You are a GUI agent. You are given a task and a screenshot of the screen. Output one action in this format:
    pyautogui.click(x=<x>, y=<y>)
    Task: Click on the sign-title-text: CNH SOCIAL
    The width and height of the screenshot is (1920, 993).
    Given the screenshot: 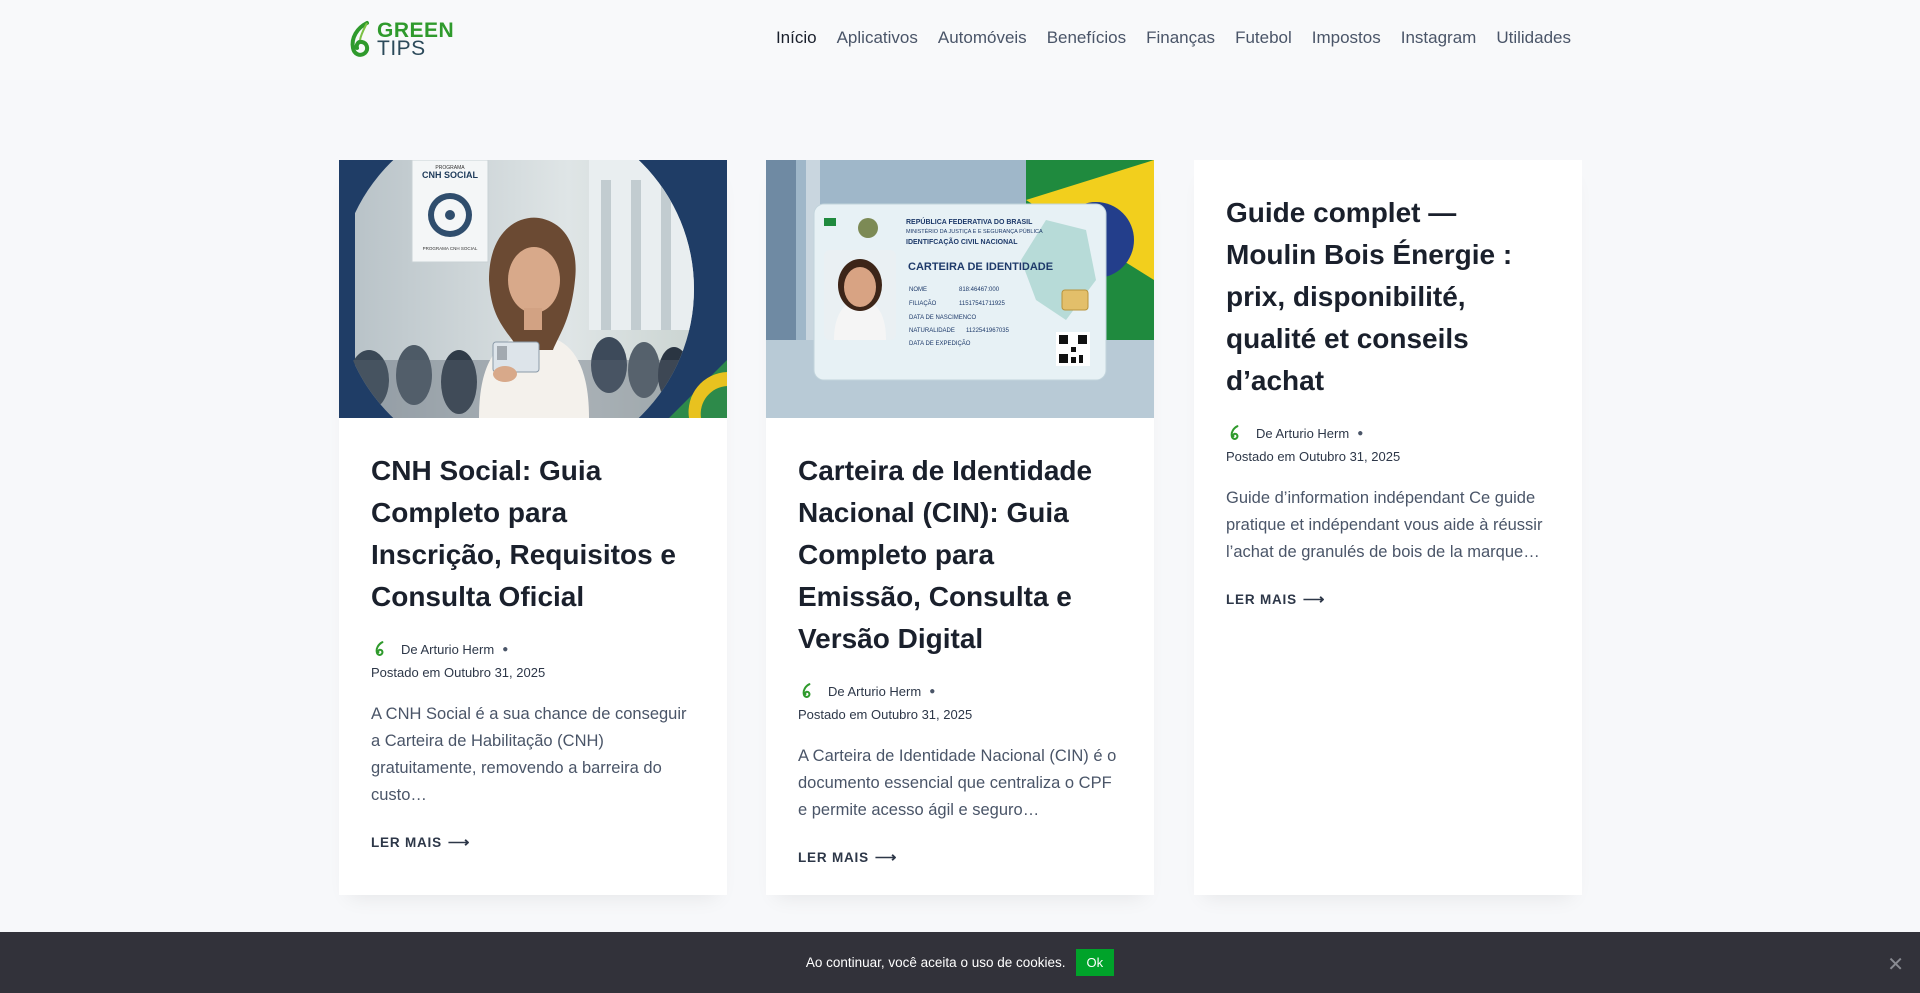 What is the action you would take?
    pyautogui.click(x=450, y=175)
    